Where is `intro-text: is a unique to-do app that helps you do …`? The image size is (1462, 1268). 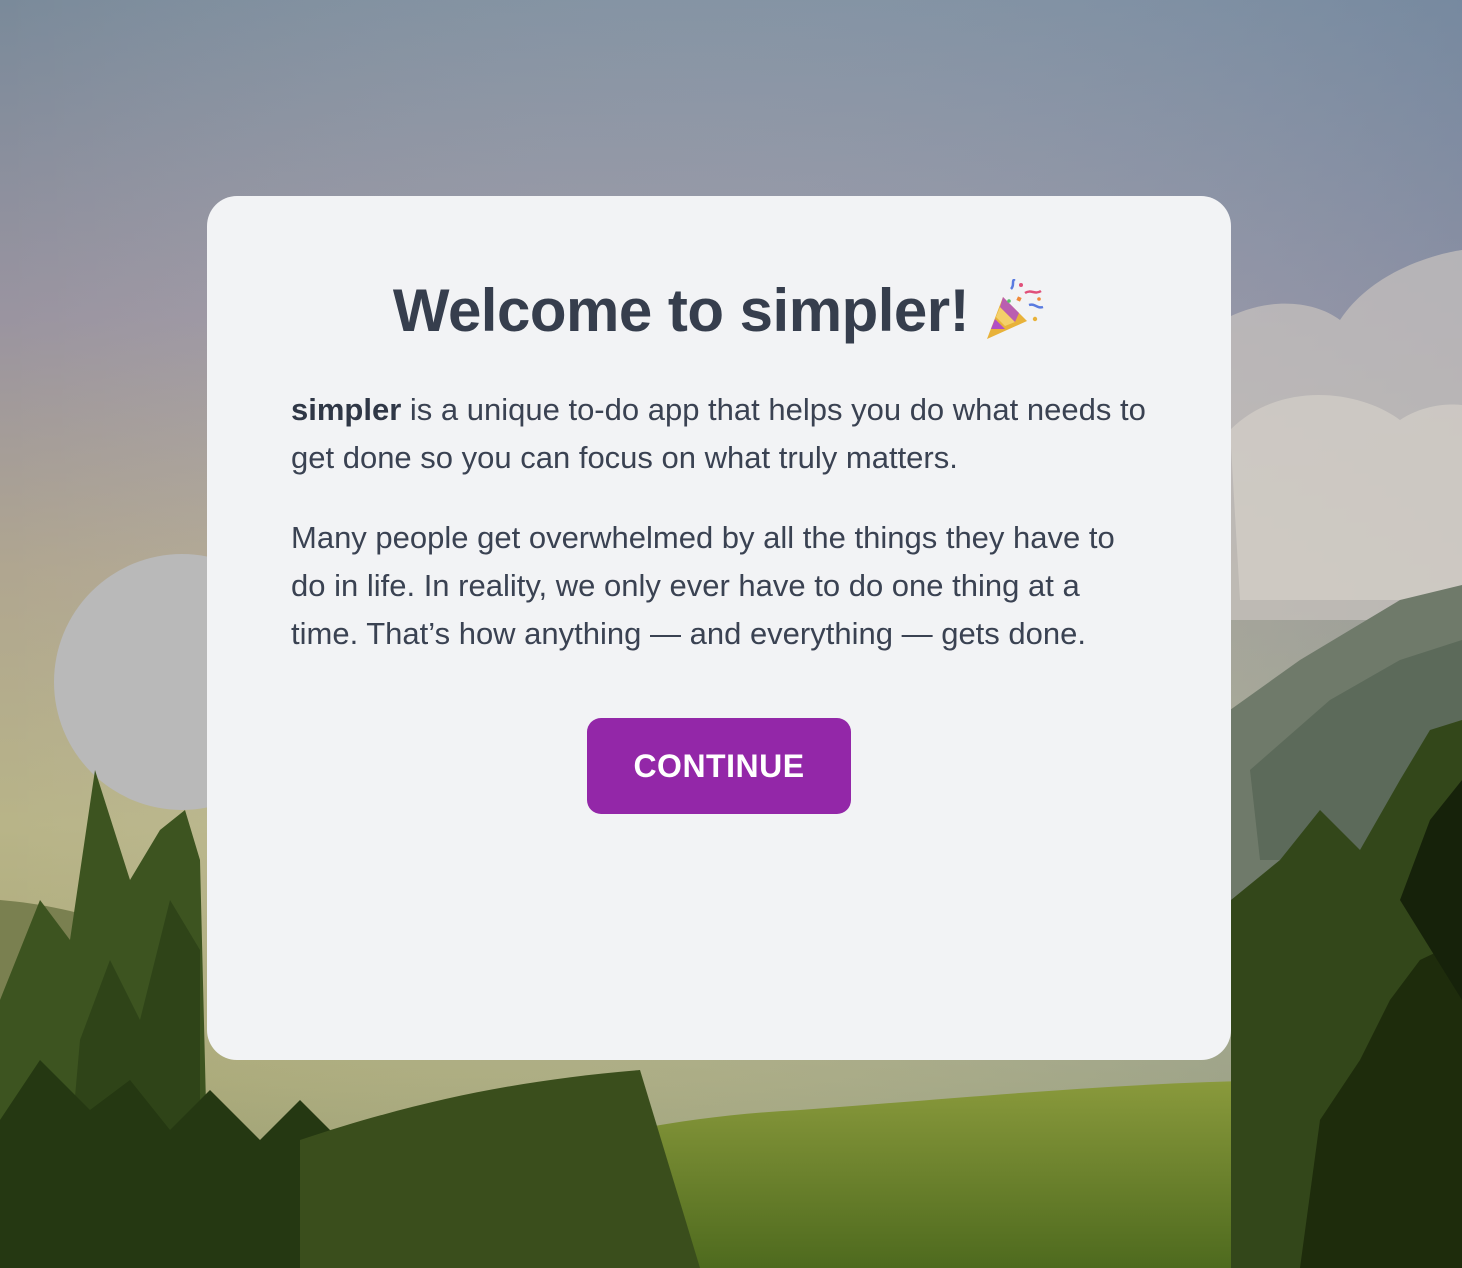
intro-text: is a unique to-do app that helps you do … is located at coordinates (718, 433).